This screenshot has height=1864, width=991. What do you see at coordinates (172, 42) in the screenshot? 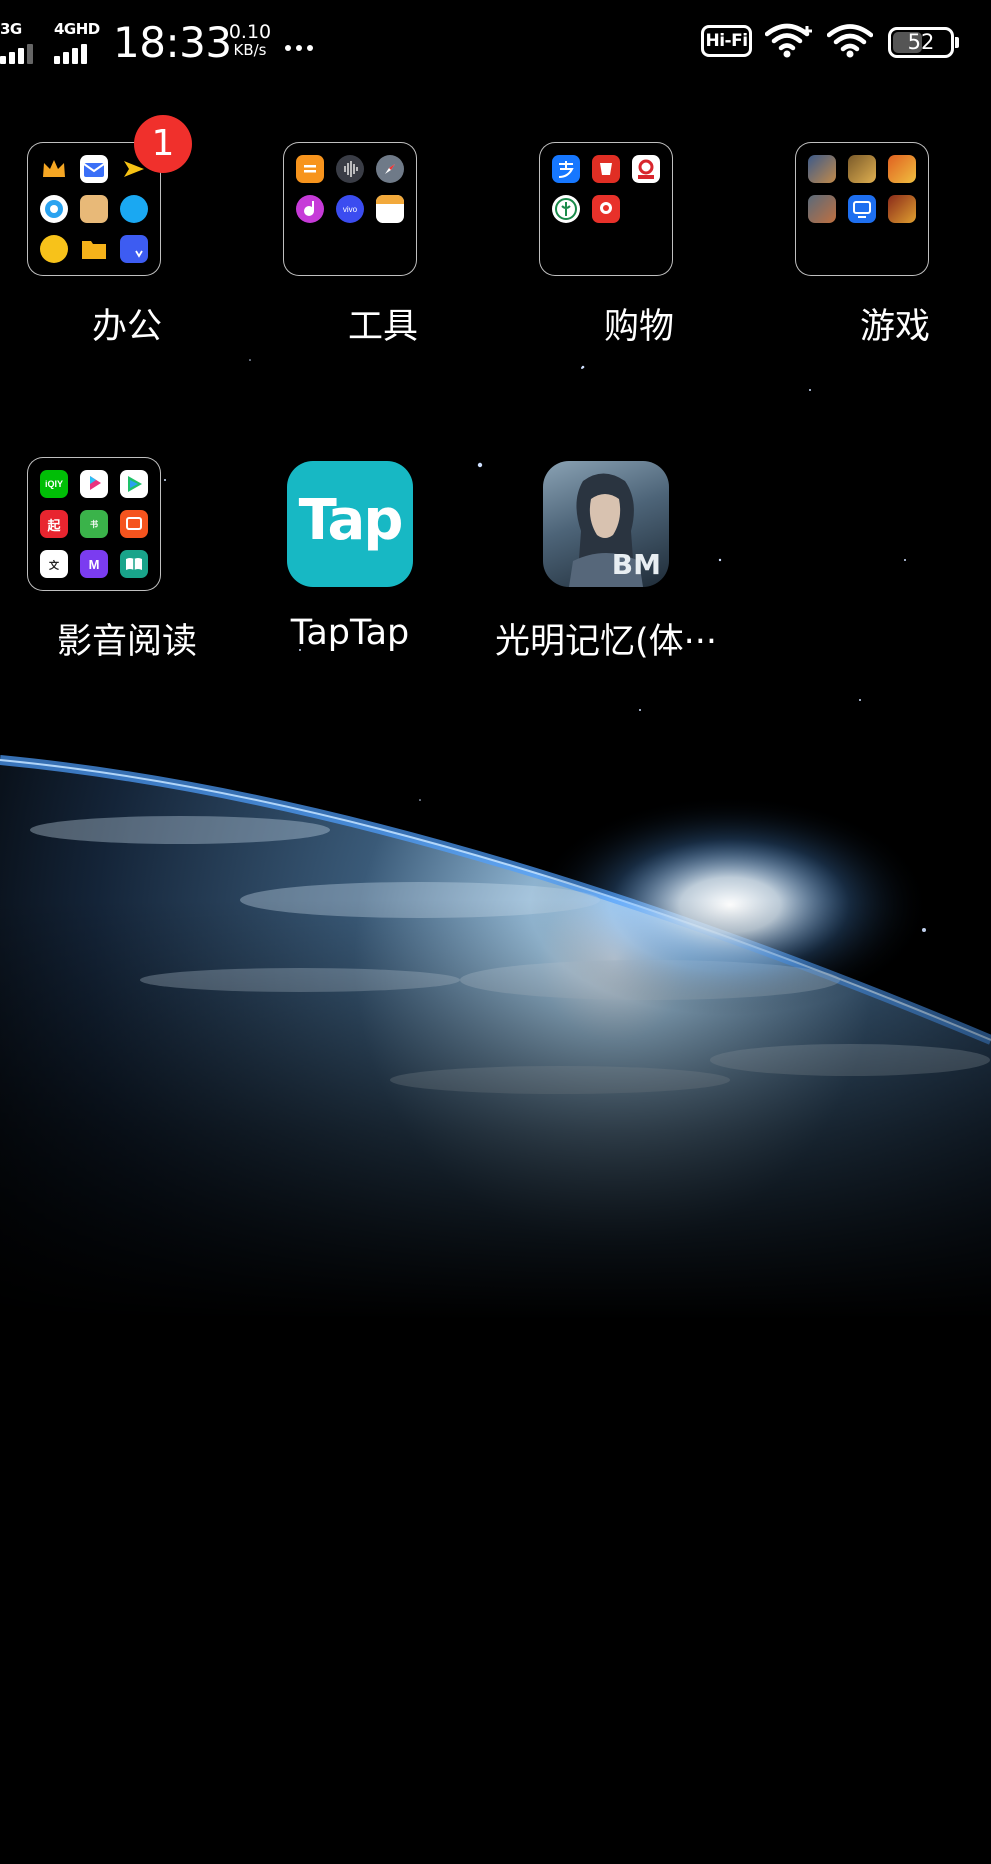
I see `clock: 18:33` at bounding box center [172, 42].